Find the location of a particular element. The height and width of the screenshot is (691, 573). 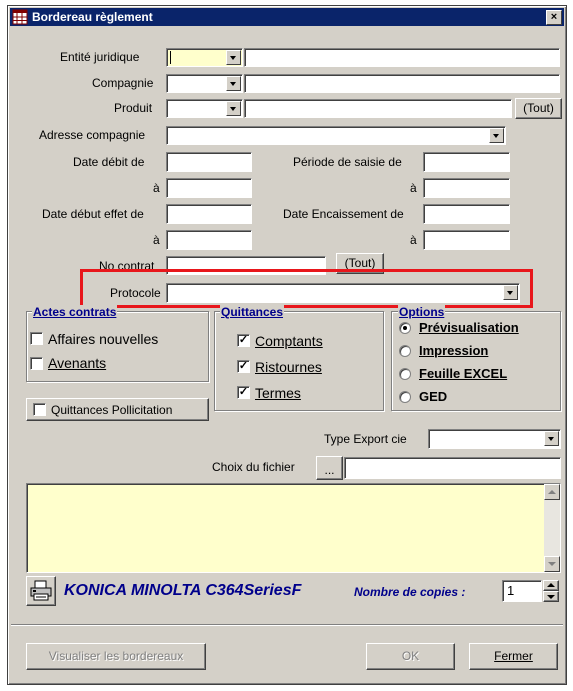

entite-name-field is located at coordinates (402, 57).